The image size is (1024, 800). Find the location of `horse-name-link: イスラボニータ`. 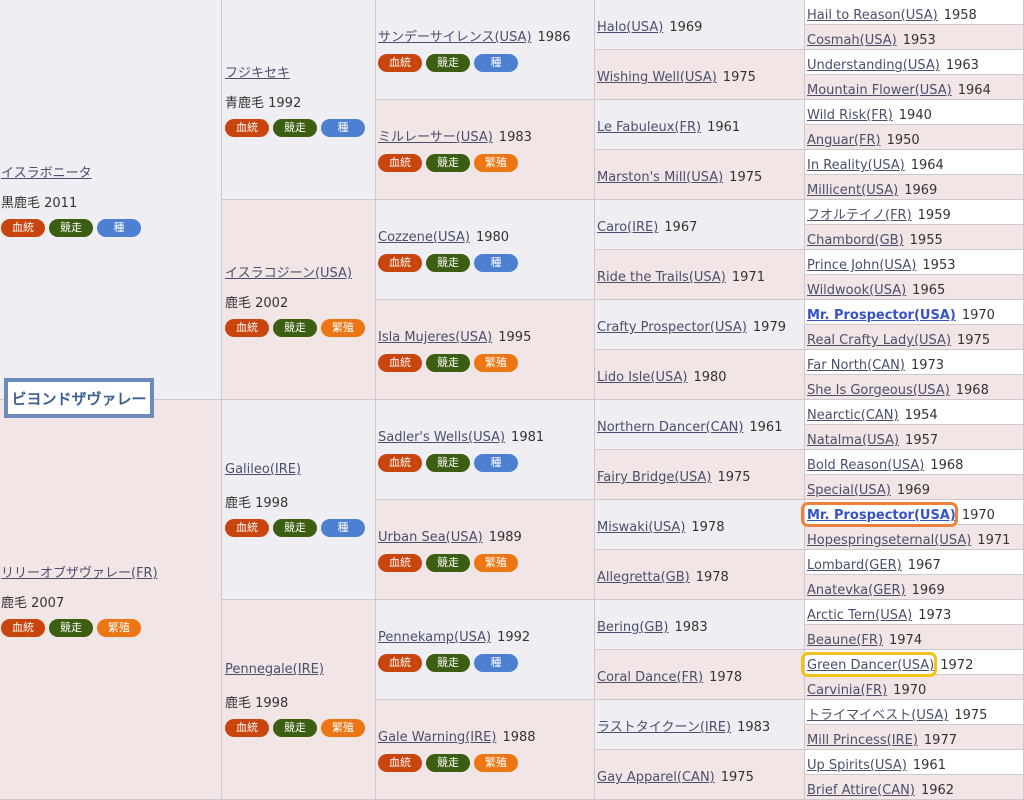

horse-name-link: イスラボニータ is located at coordinates (46, 171).